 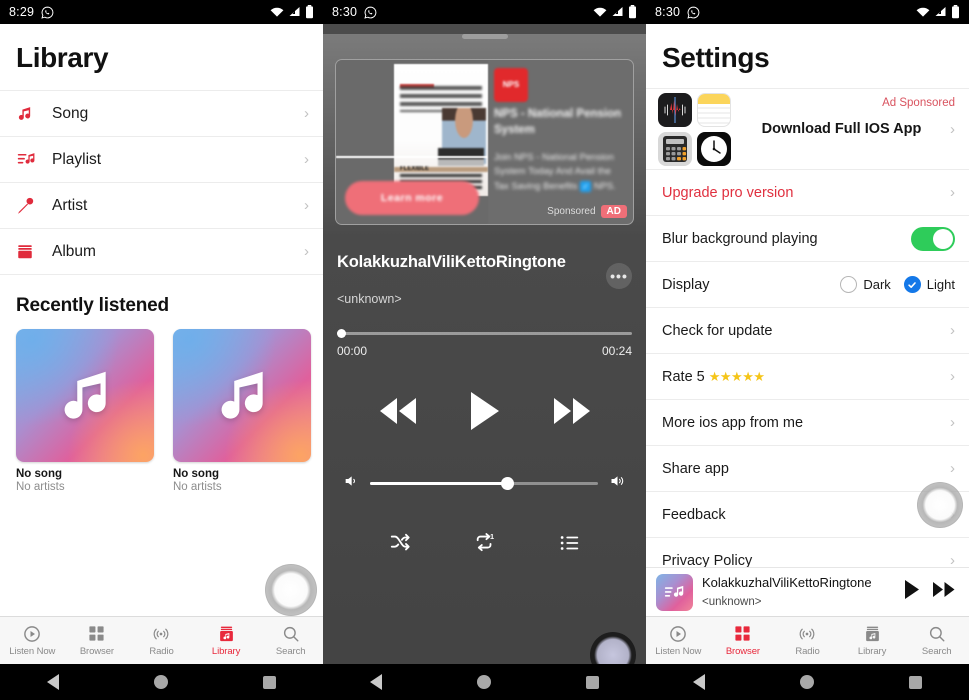 What do you see at coordinates (30, 159) in the screenshot?
I see `playlist-icon` at bounding box center [30, 159].